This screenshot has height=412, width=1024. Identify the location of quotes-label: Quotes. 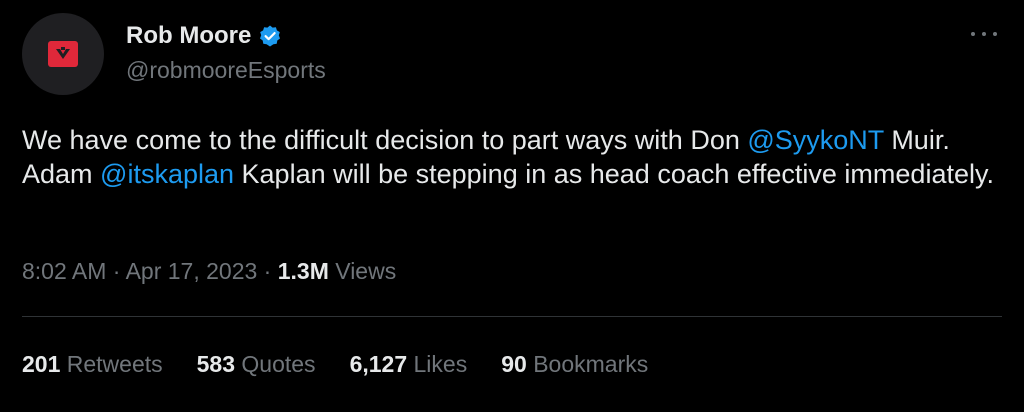
(275, 364).